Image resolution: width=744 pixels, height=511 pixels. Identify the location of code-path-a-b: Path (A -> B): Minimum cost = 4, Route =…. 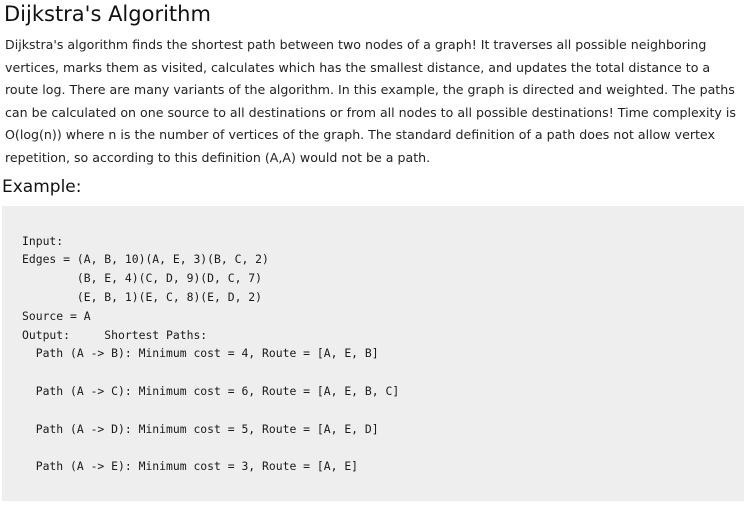
(200, 353).